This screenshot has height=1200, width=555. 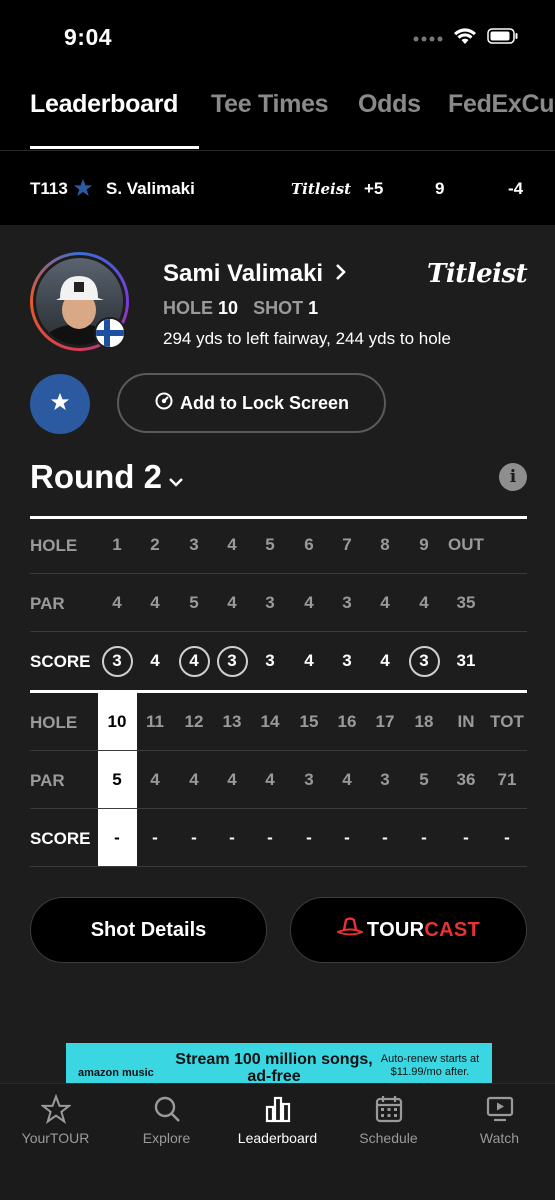 What do you see at coordinates (395, 929) in the screenshot?
I see `tourcast-label-a: TOUR` at bounding box center [395, 929].